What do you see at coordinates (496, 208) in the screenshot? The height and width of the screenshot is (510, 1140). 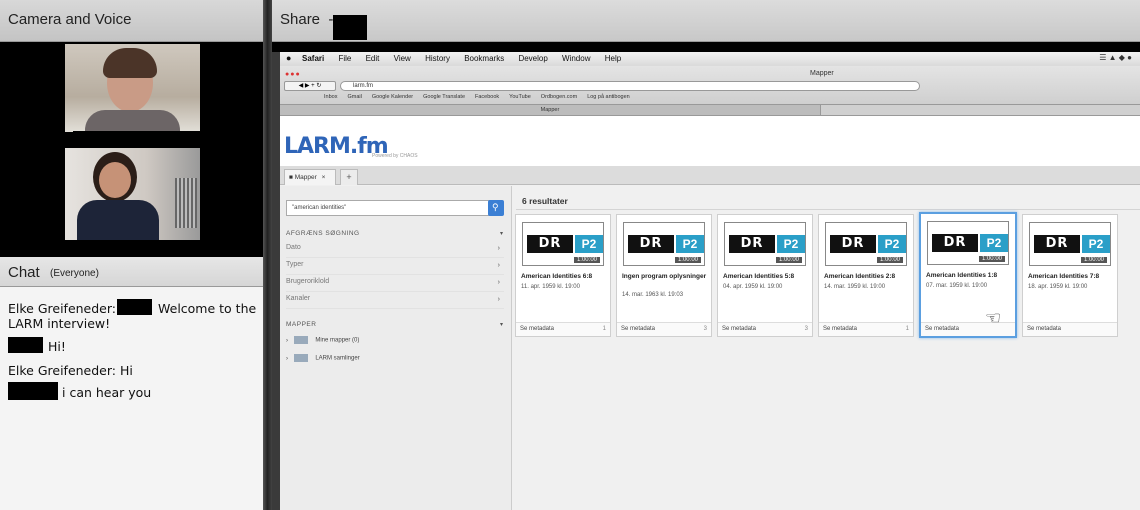 I see `search-button: ⚲` at bounding box center [496, 208].